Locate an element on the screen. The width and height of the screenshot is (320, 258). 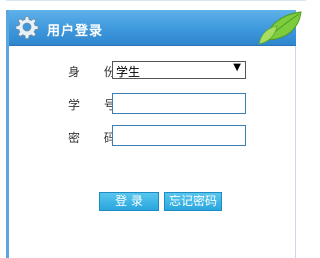
forgot-password-button: 忘记密码 is located at coordinates (193, 201).